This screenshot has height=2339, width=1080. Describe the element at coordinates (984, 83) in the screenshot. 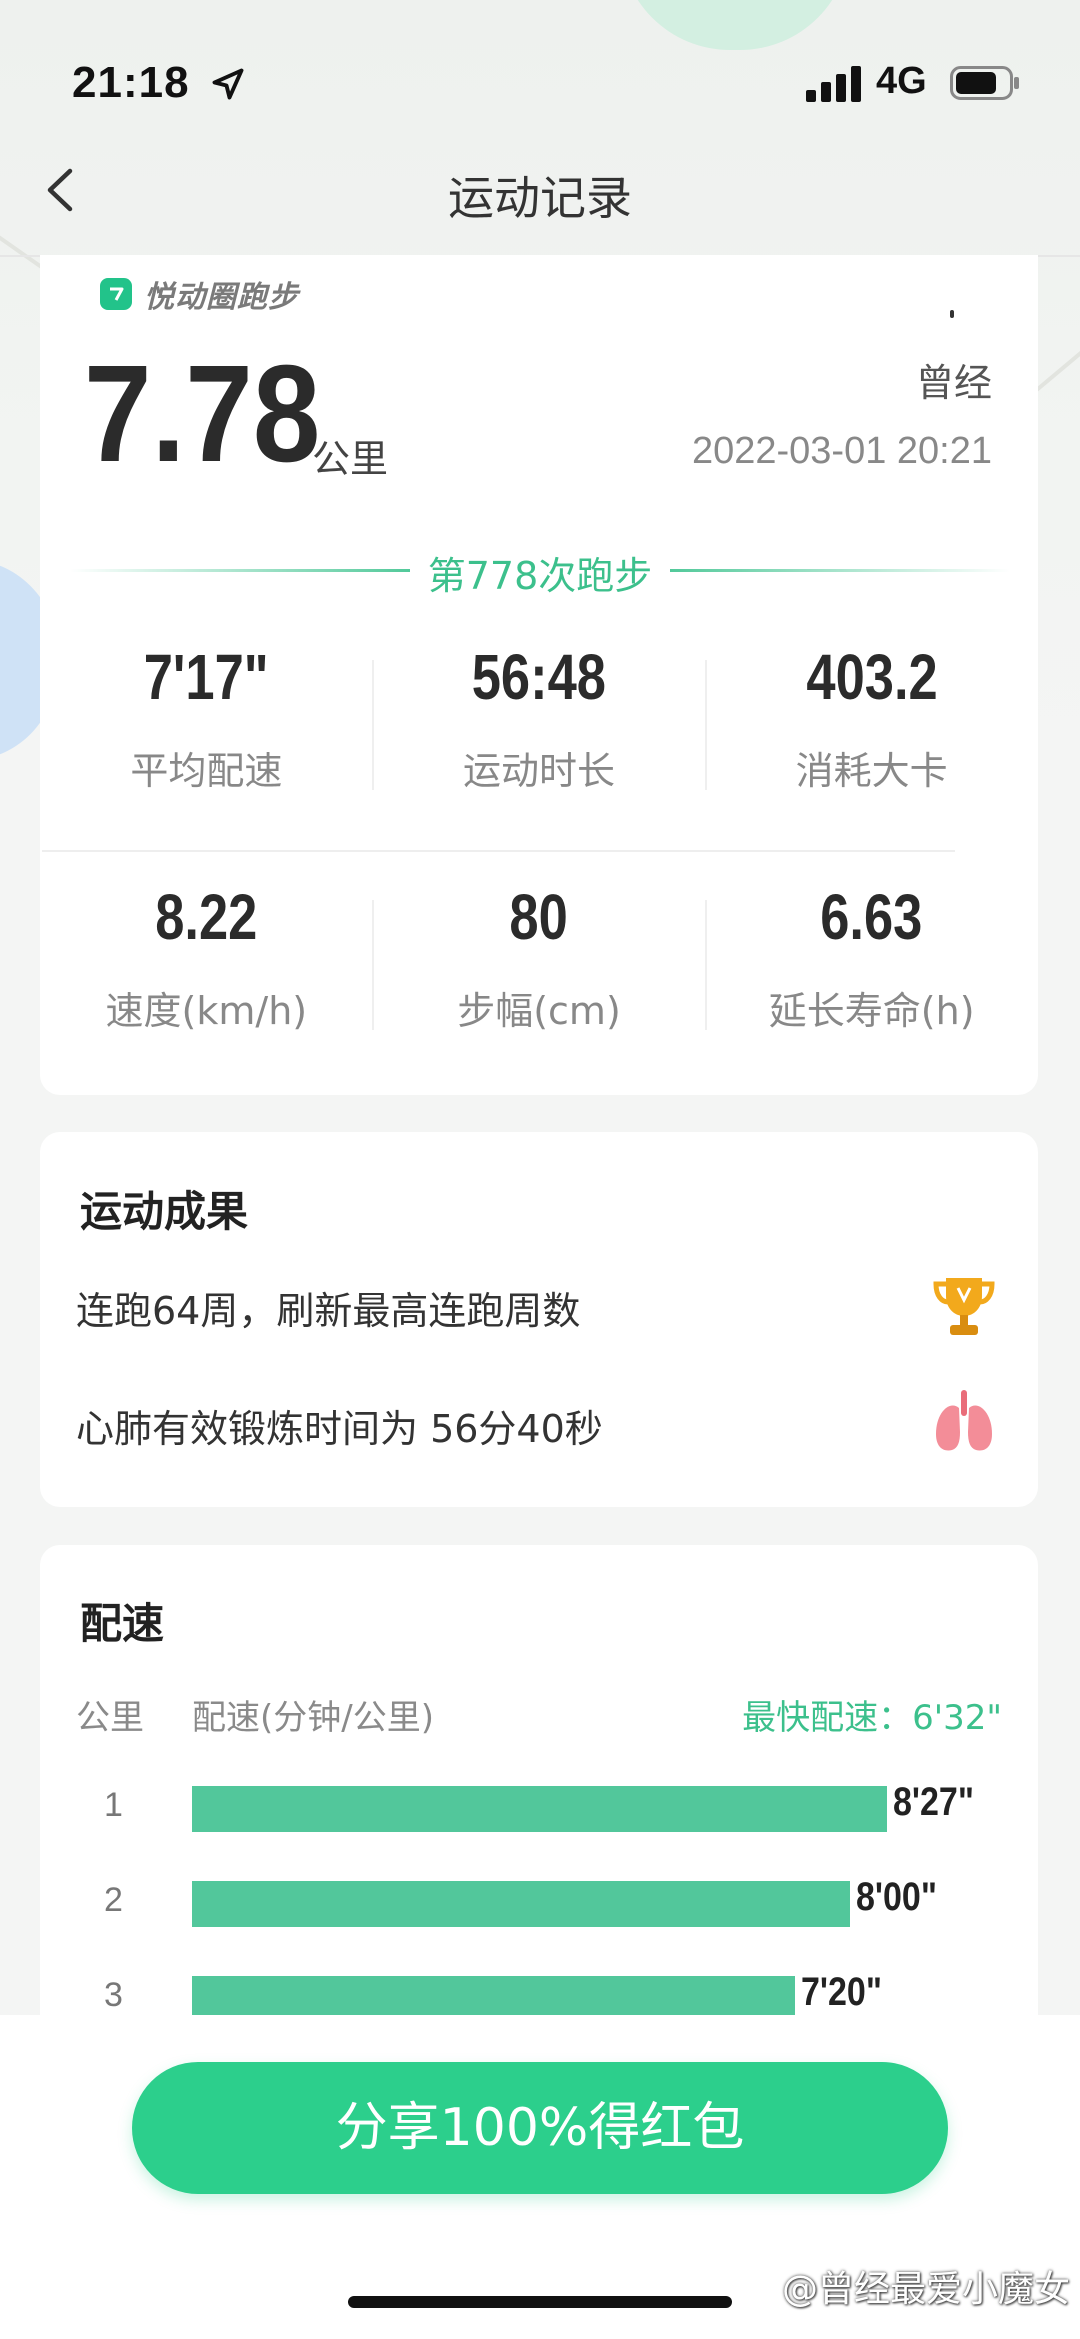

I see `battery-icon` at that location.